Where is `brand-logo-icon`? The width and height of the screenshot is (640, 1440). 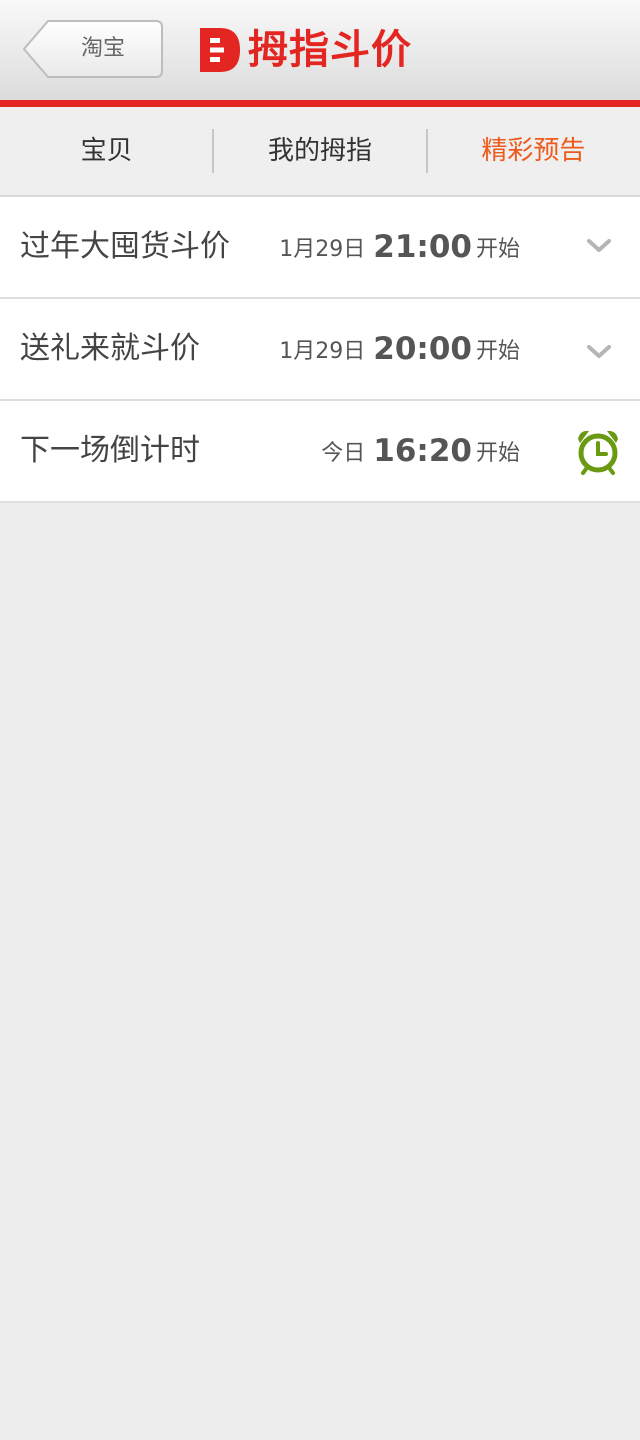
brand-logo-icon is located at coordinates (220, 50).